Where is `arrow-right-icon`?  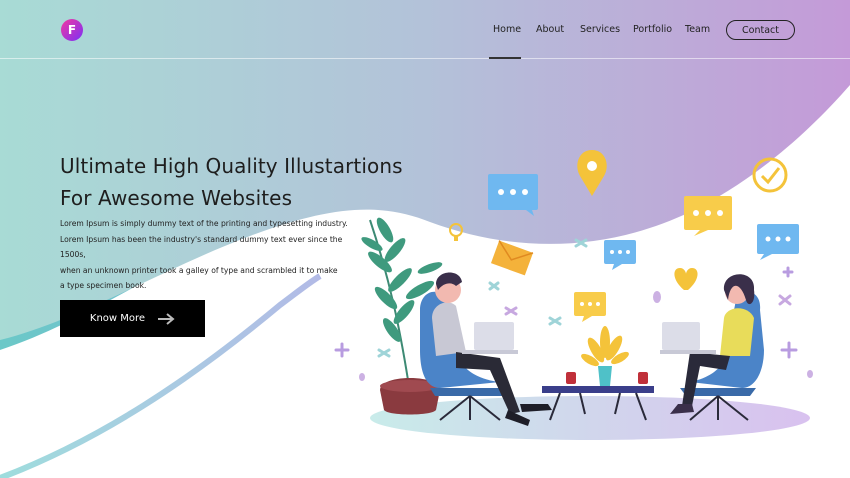
arrow-right-icon is located at coordinates (166, 318).